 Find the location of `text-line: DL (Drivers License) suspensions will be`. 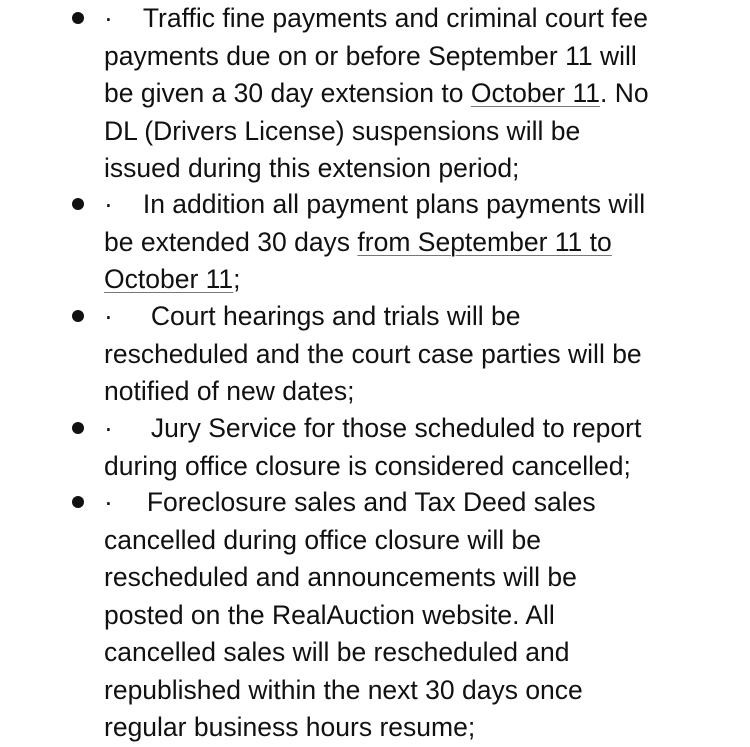

text-line: DL (Drivers License) suspensions will be is located at coordinates (424, 132).